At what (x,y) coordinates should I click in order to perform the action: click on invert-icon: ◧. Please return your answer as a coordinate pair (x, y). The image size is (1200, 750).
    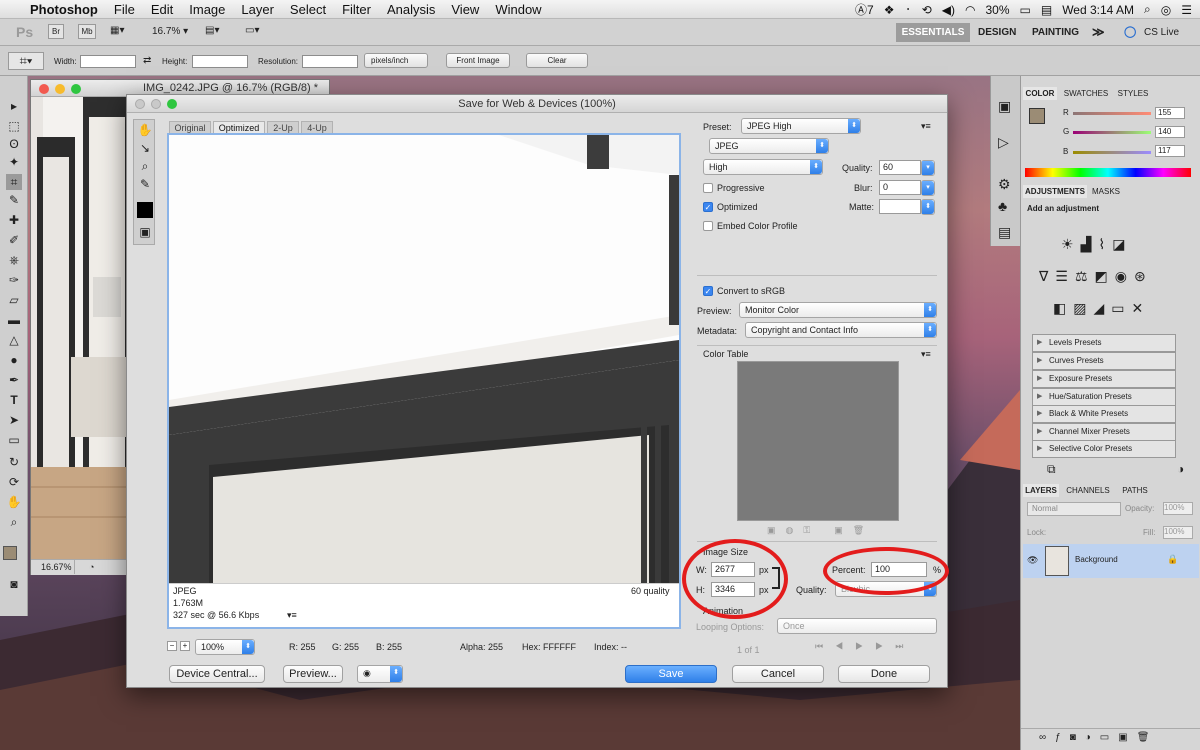
    Looking at the image, I should click on (1063, 308).